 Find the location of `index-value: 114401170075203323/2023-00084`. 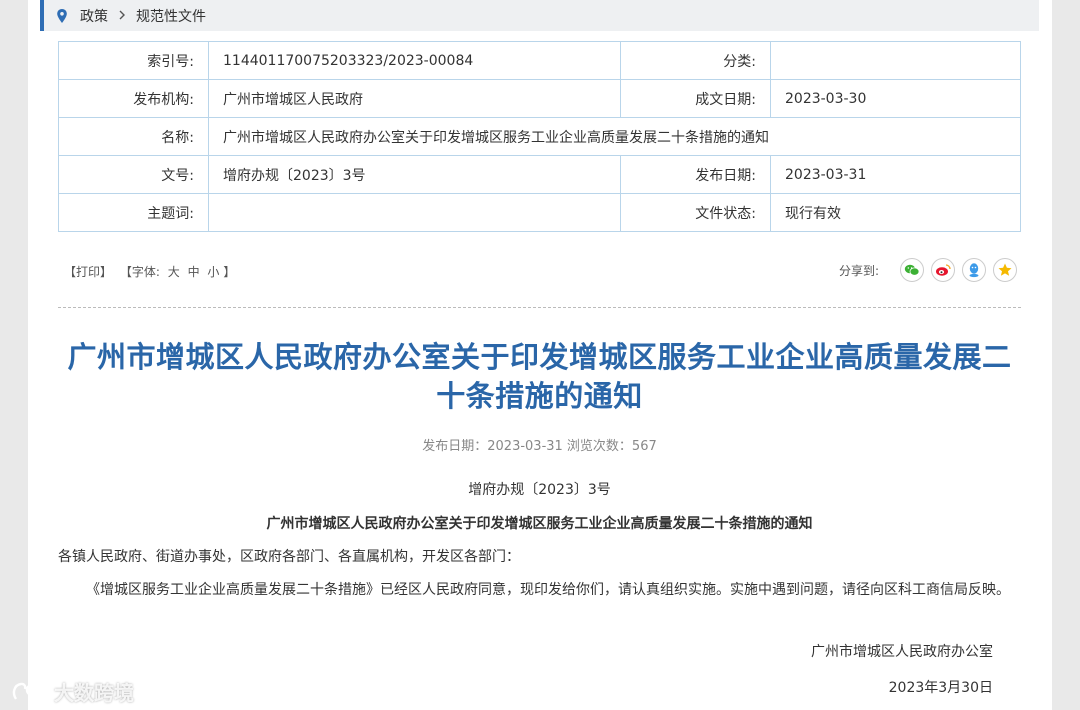

index-value: 114401170075203323/2023-00084 is located at coordinates (414, 60).